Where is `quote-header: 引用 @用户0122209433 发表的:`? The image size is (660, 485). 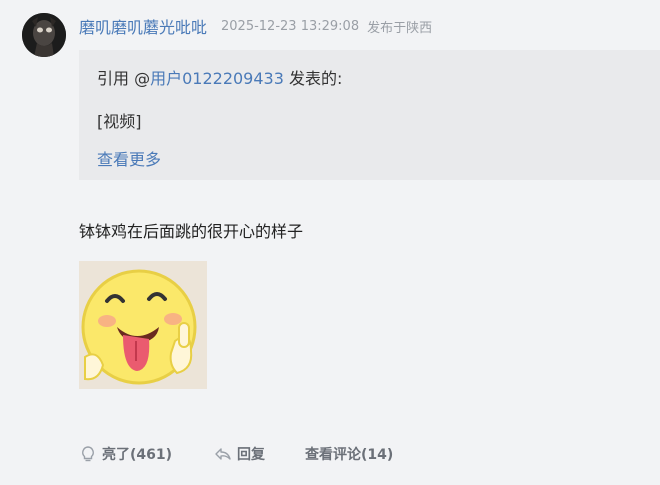
quote-header: 引用 @用户0122209433 发表的: is located at coordinates (219, 77).